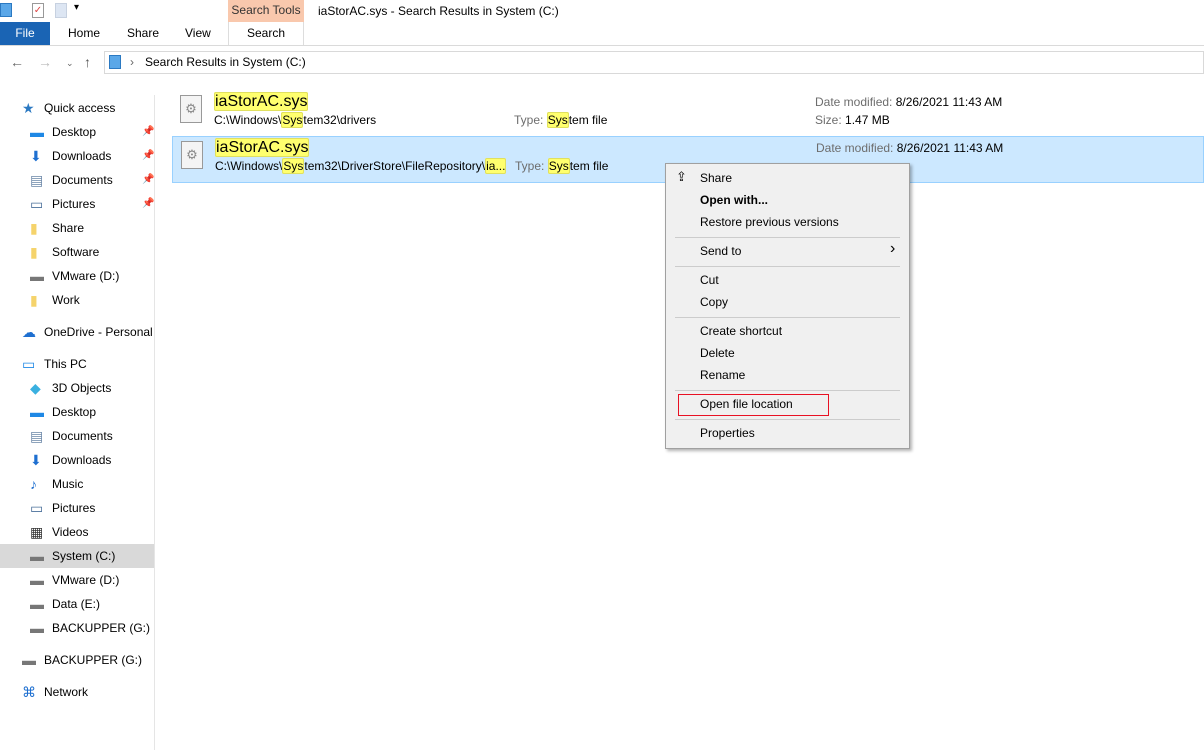 This screenshot has width=1204, height=750. I want to click on file-type: Type: System file, so click(560, 120).